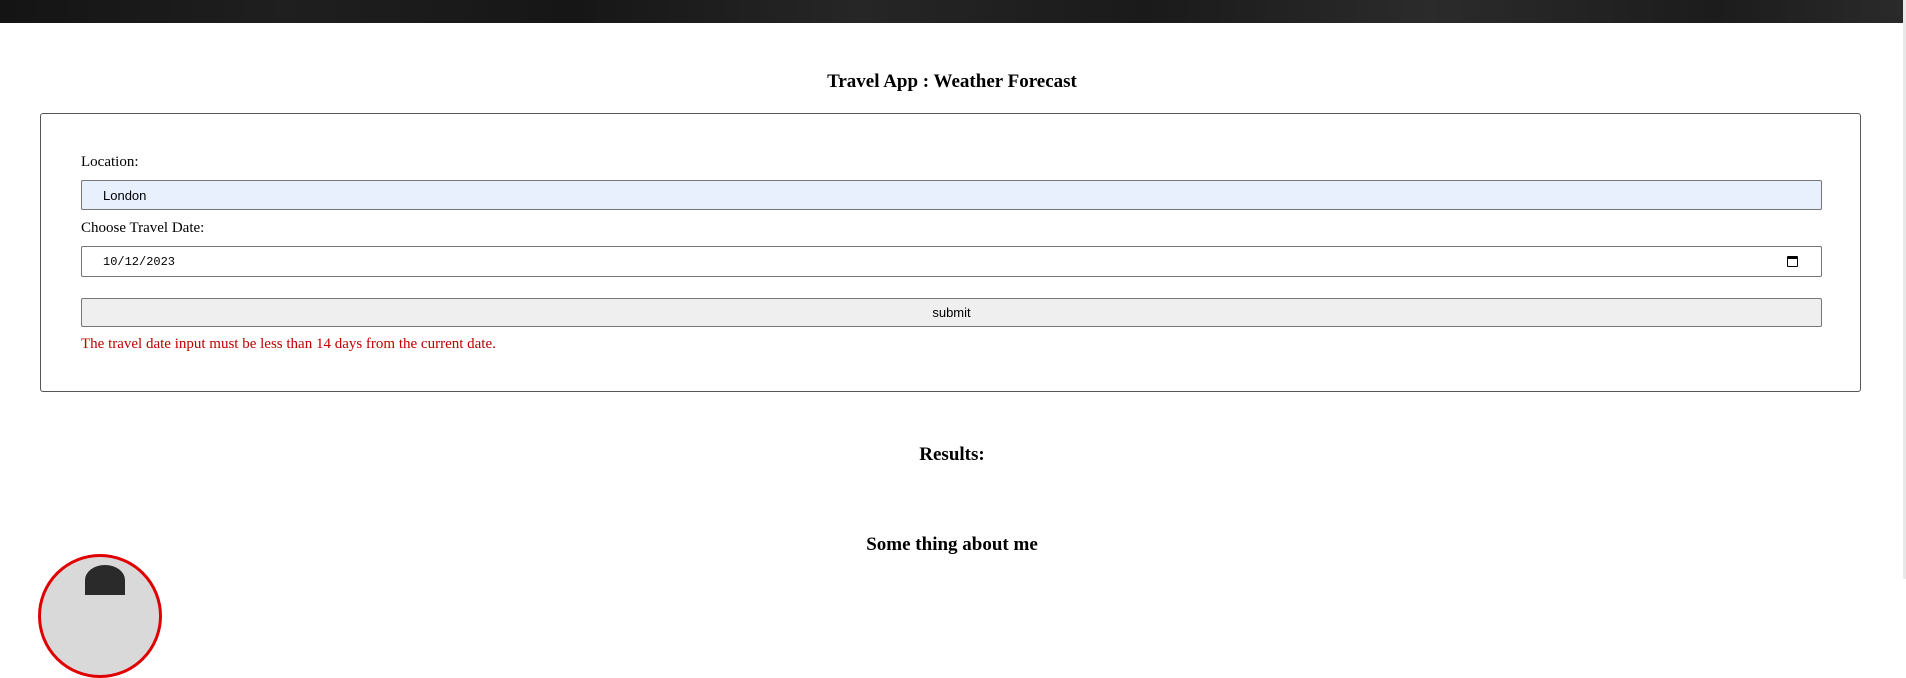  Describe the element at coordinates (105, 580) in the screenshot. I see `avatar-photo` at that location.